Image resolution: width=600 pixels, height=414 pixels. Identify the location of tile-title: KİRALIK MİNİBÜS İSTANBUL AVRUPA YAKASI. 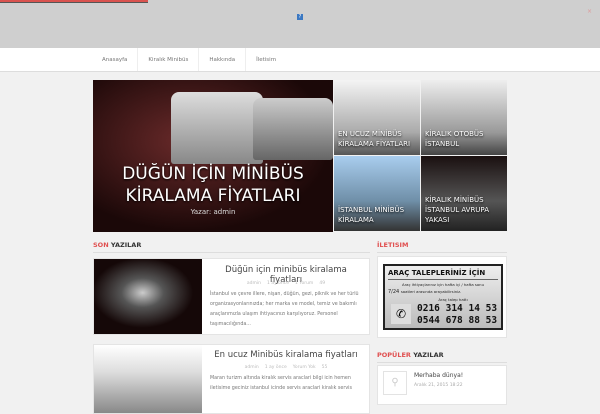
(457, 210).